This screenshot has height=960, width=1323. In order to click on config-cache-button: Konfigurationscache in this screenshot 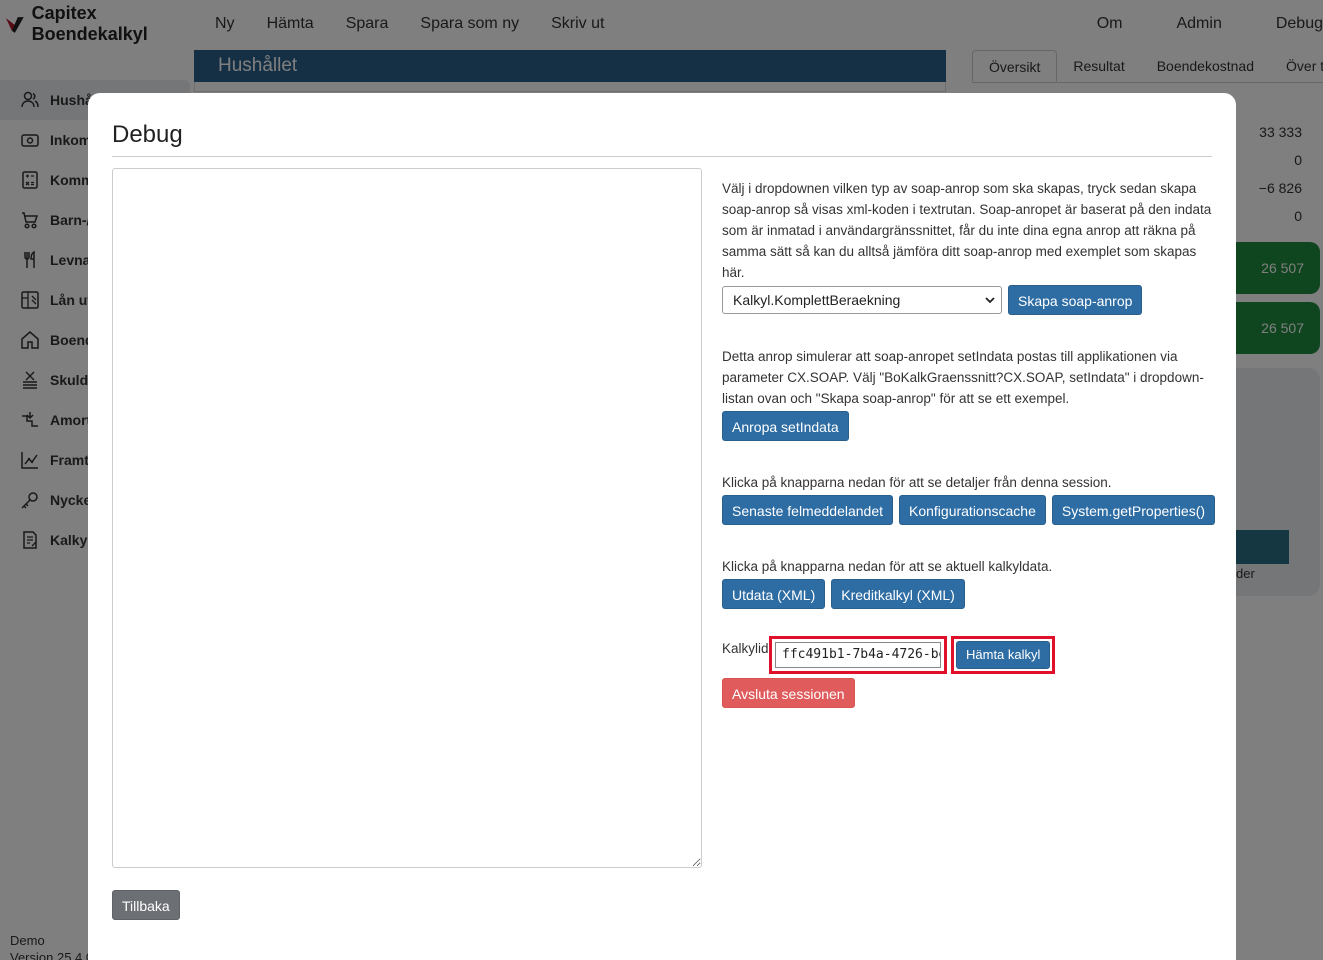, I will do `click(972, 510)`.